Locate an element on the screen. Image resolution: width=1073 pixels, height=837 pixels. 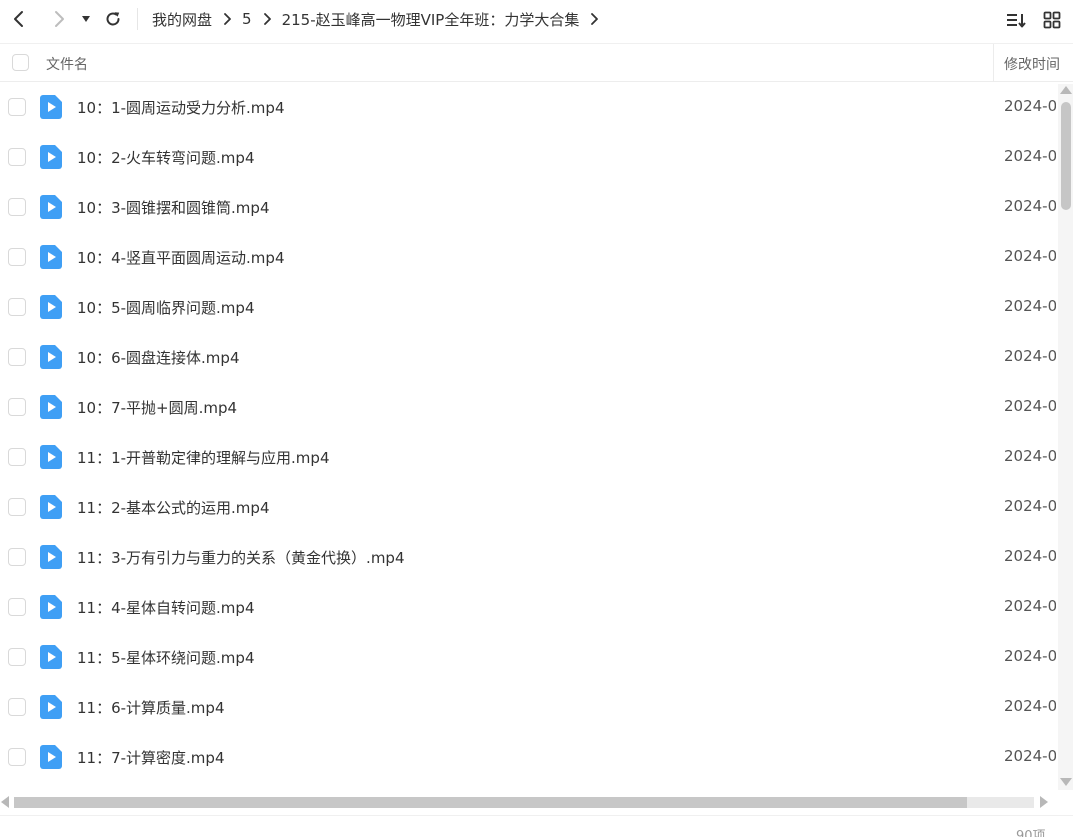
breadcrumb-item-root: 我的网盘 is located at coordinates (182, 19).